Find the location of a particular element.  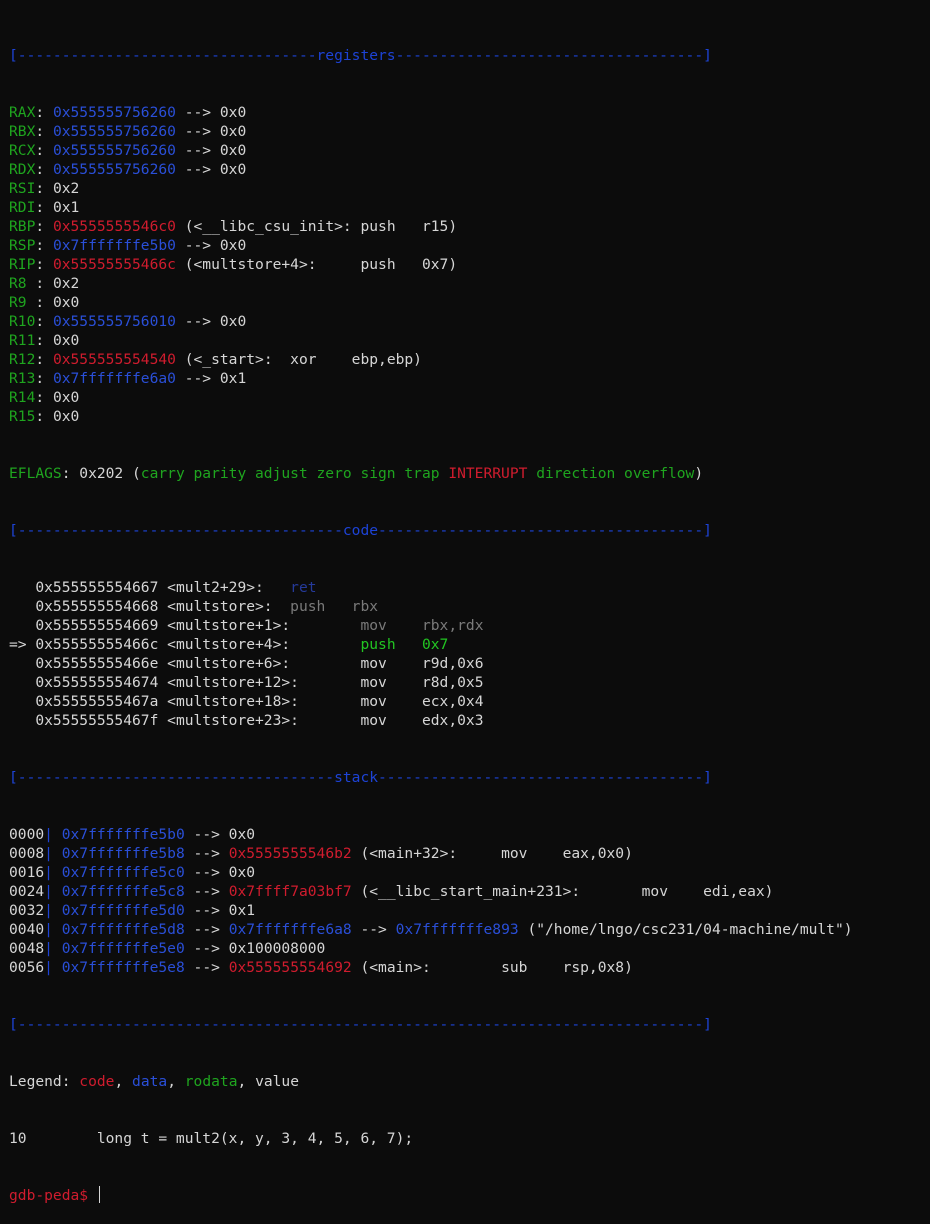

instruction-text: push 0x7 is located at coordinates (404, 644).